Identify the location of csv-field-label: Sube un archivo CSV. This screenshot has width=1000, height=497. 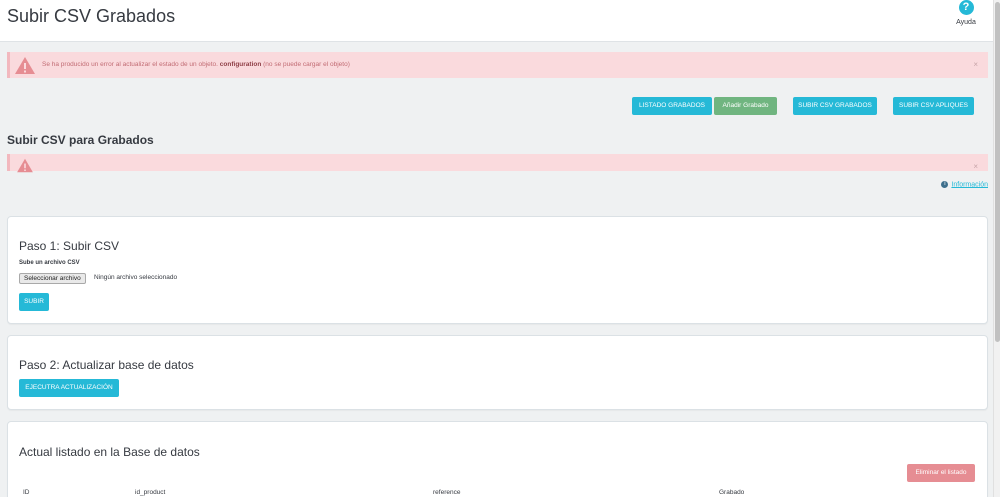
(49, 263).